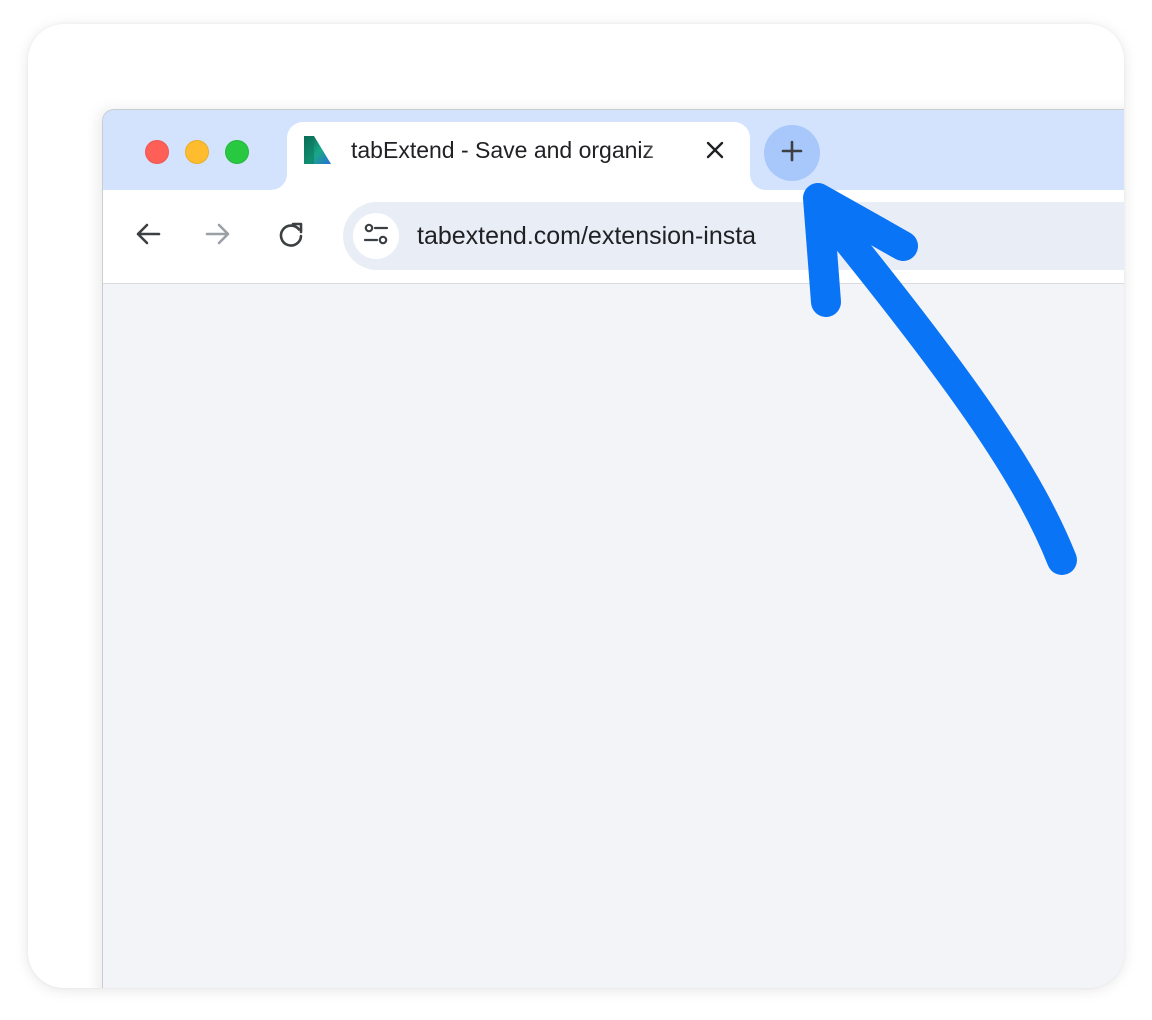 This screenshot has height=1020, width=1152. I want to click on browser-toolbar: tabextend.com/extension-insta, so click(613, 237).